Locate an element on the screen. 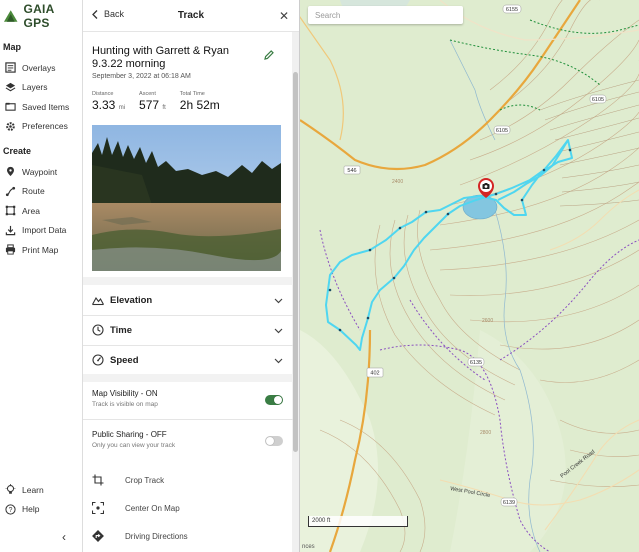 The height and width of the screenshot is (552, 639). back-button: Back is located at coordinates (108, 14).